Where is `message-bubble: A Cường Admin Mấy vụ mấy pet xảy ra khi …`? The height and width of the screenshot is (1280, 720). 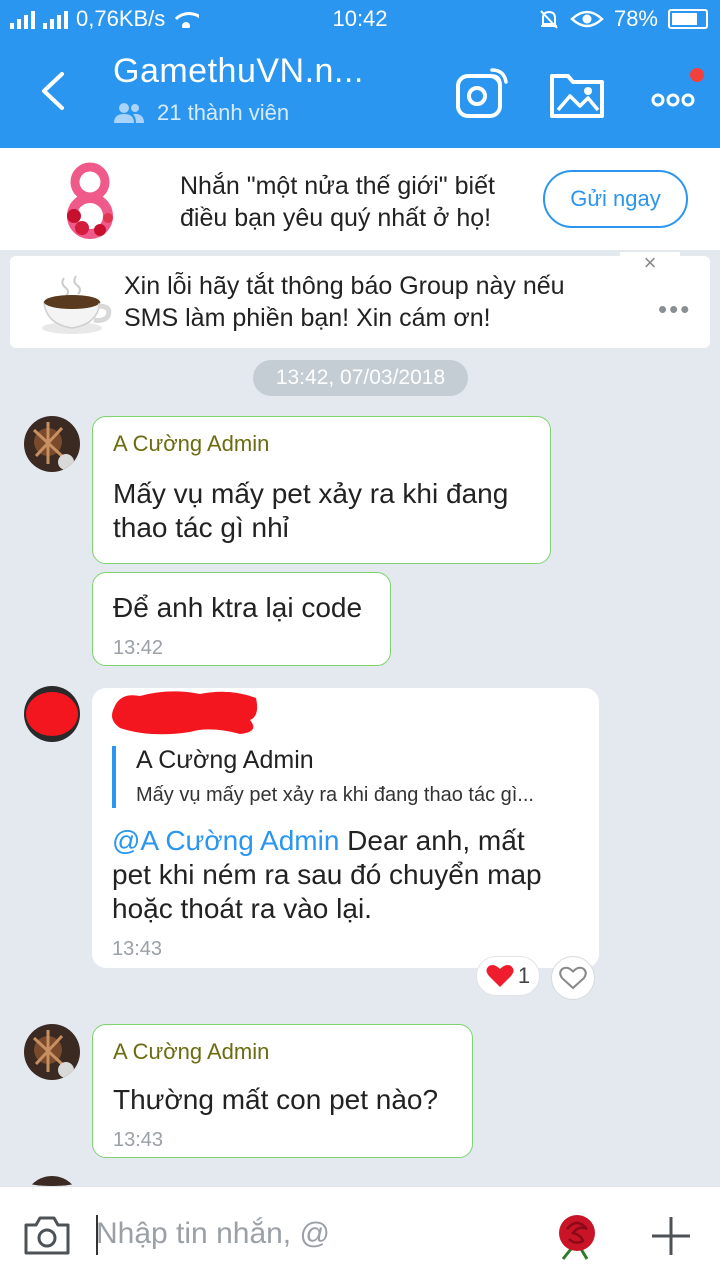 message-bubble: A Cường Admin Mấy vụ mấy pet xảy ra khi … is located at coordinates (321, 490).